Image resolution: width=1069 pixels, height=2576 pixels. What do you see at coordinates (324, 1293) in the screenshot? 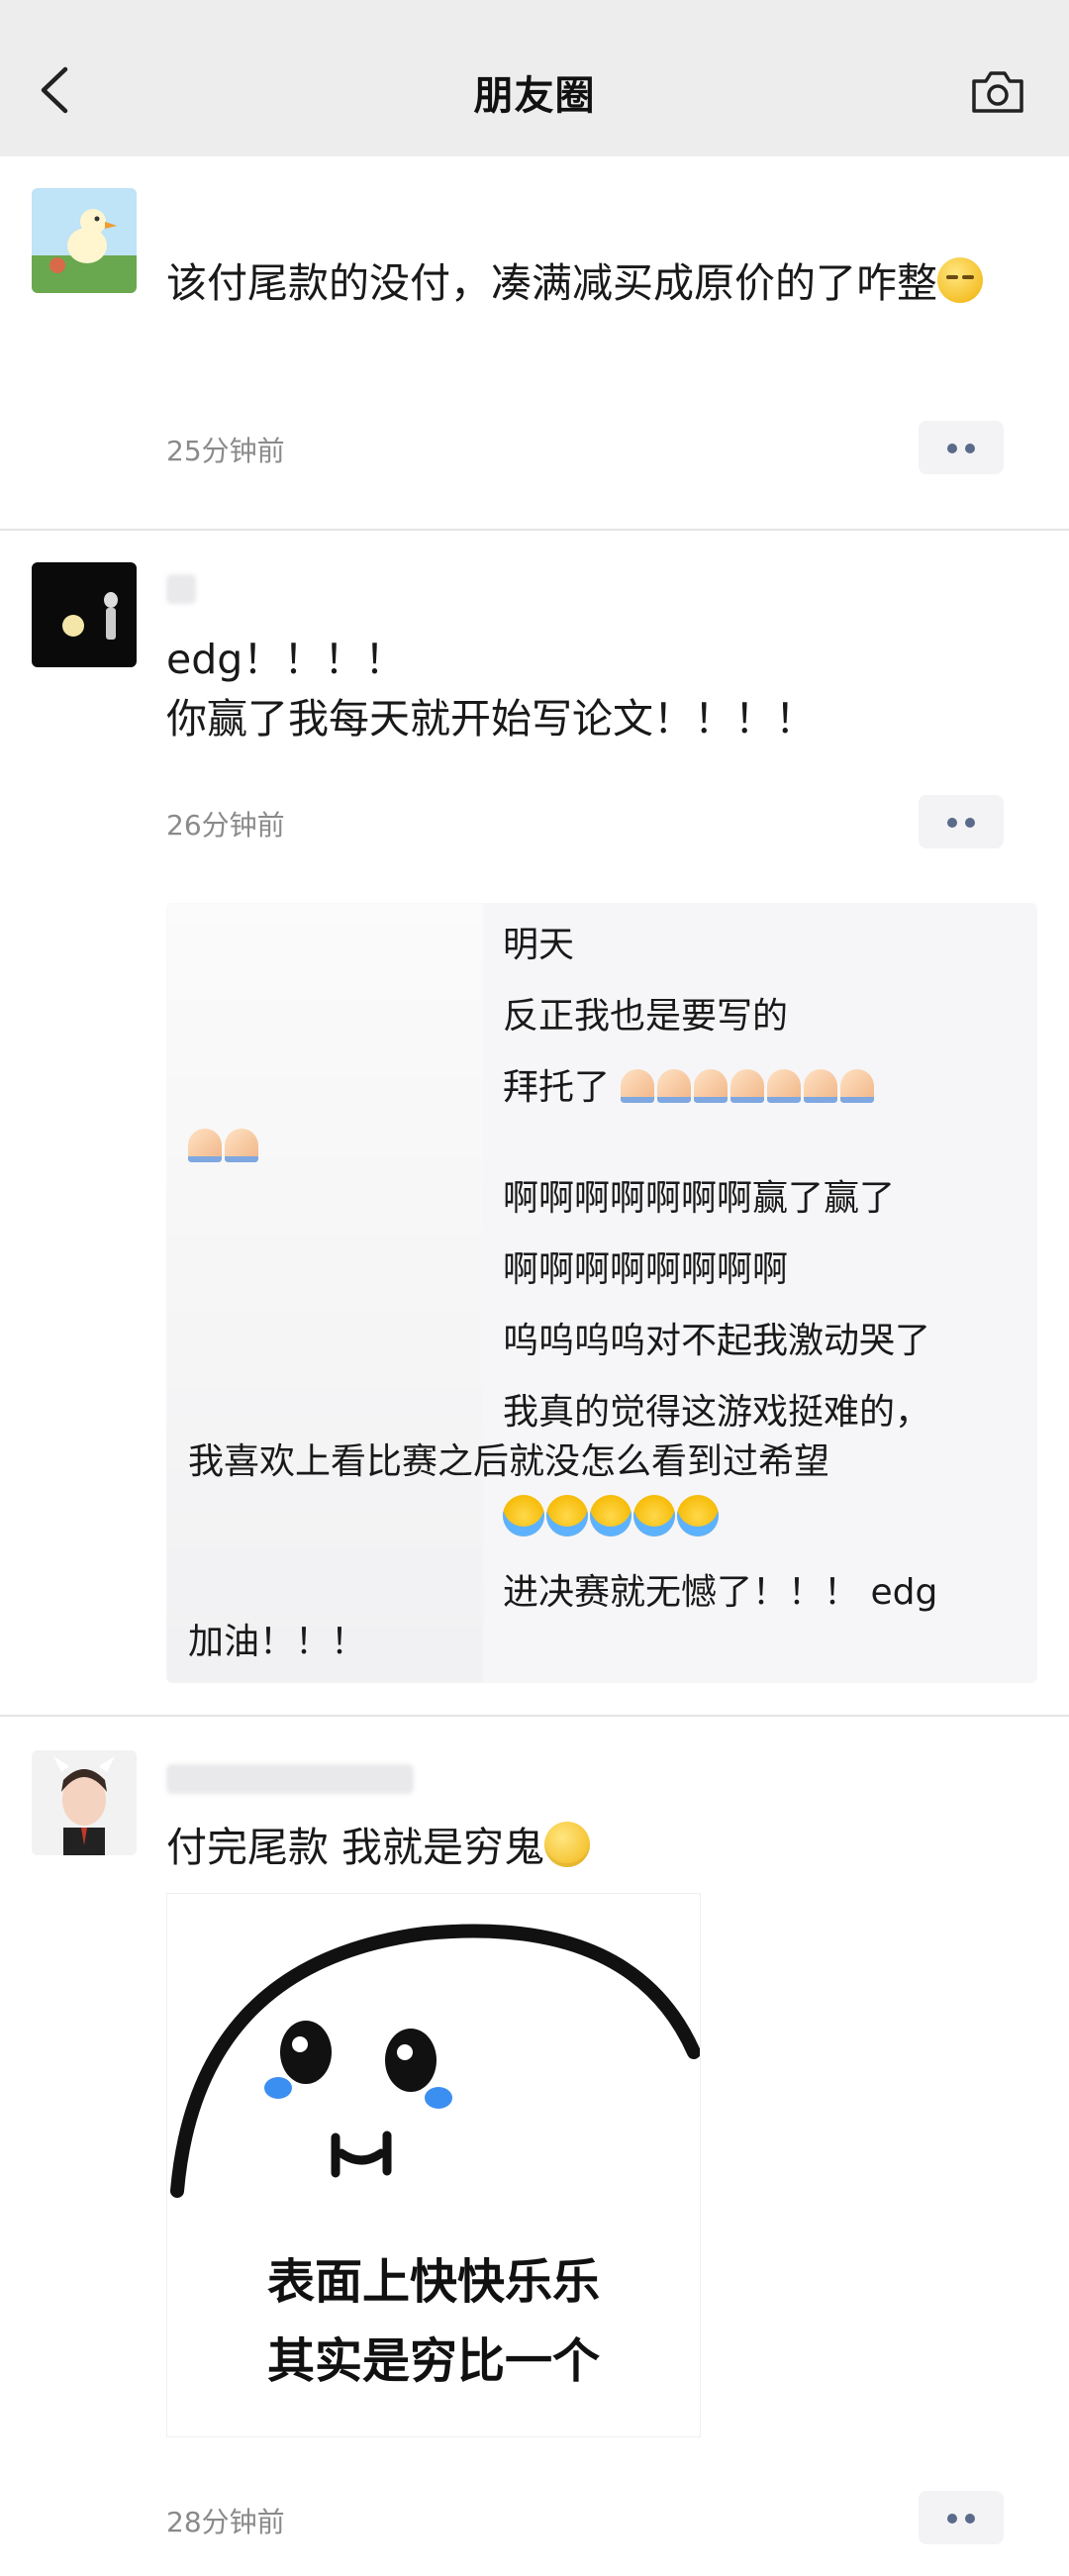
I see `blurred-commenter-names` at bounding box center [324, 1293].